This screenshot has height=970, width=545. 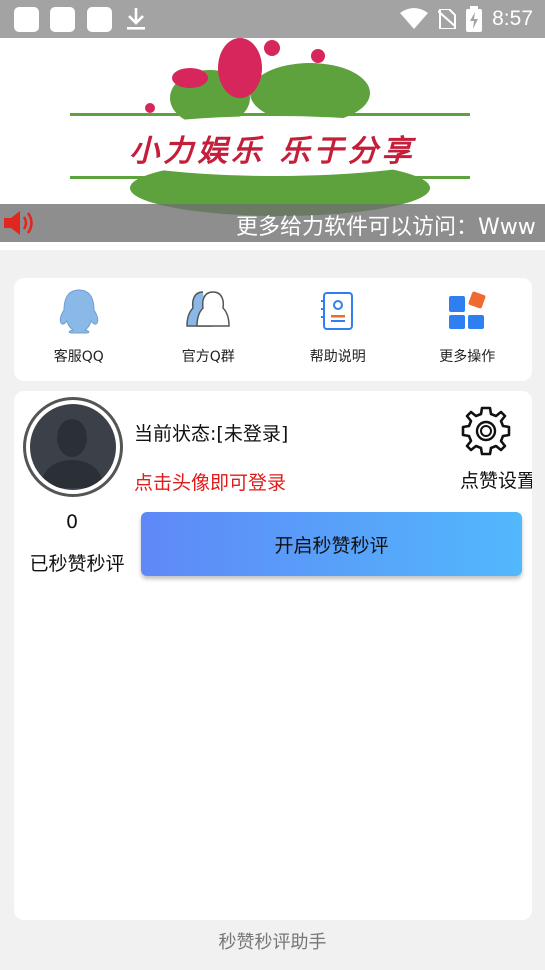 I want to click on no-sim-icon, so click(x=447, y=19).